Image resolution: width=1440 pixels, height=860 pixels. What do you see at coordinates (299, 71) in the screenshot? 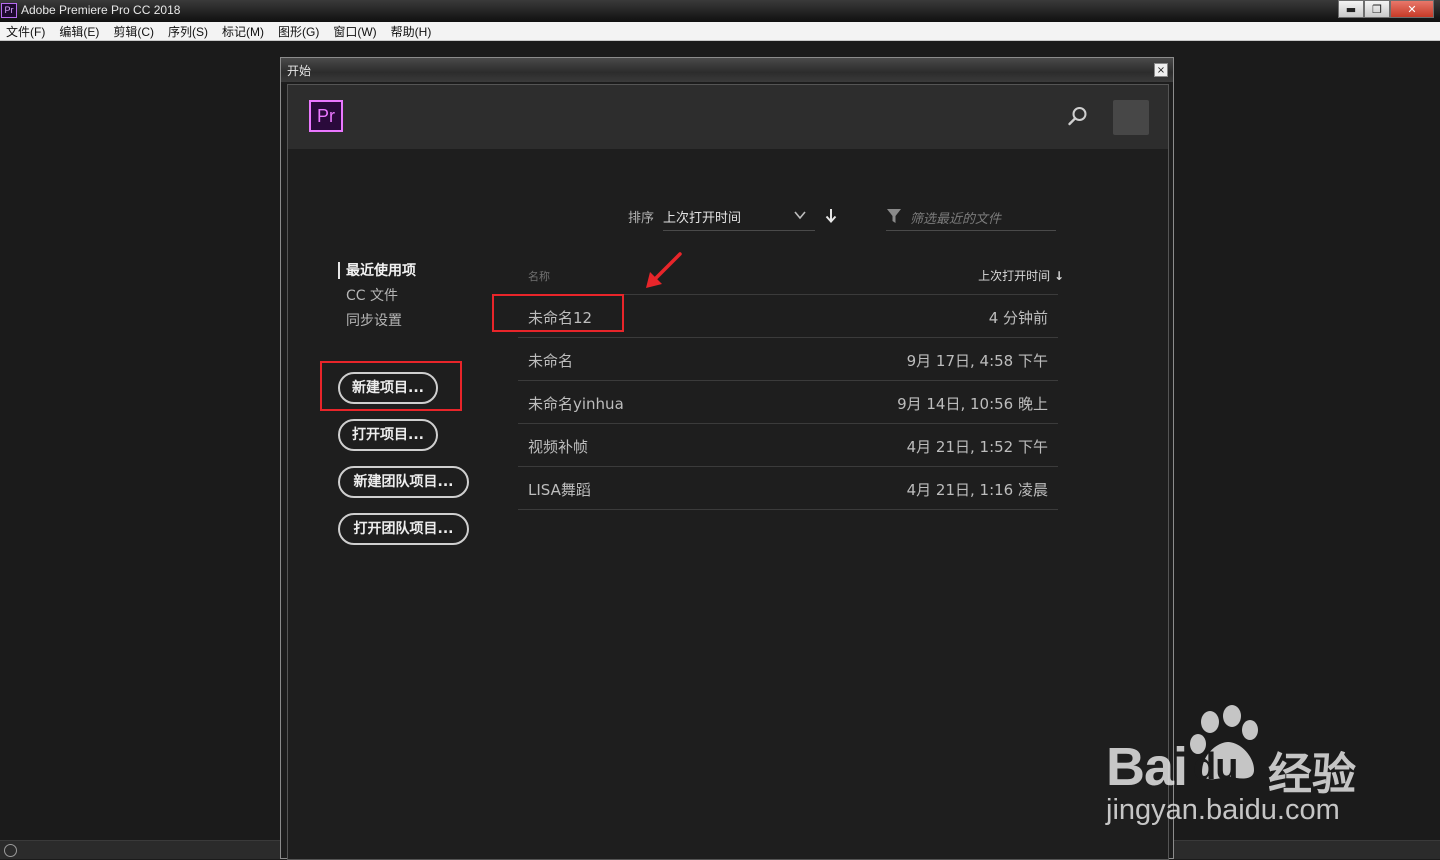
I see `dialog-title-text: 开始` at bounding box center [299, 71].